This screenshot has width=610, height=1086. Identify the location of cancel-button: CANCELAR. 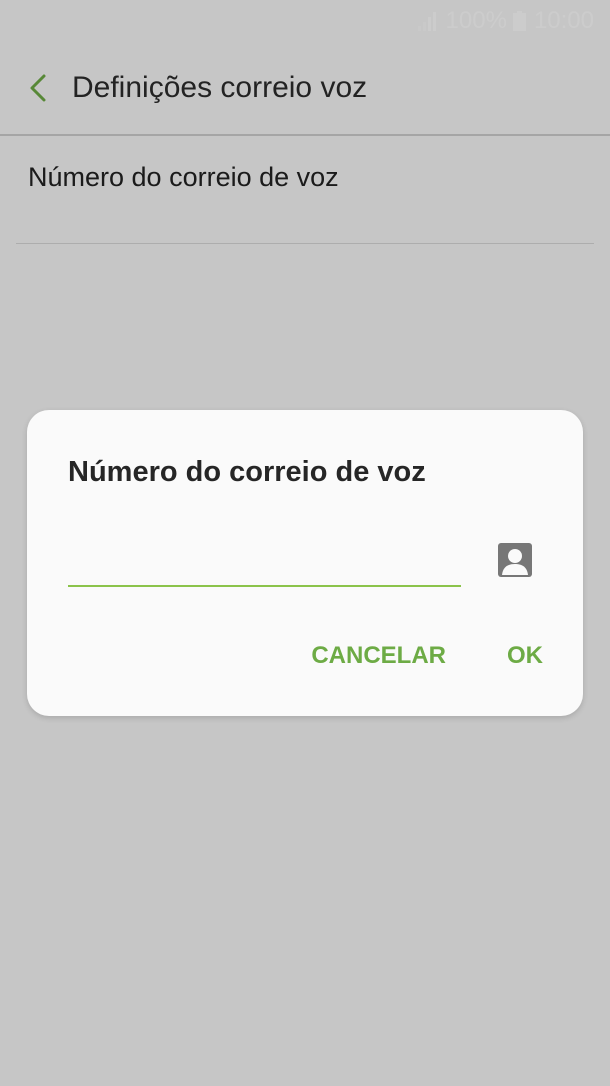
(378, 656).